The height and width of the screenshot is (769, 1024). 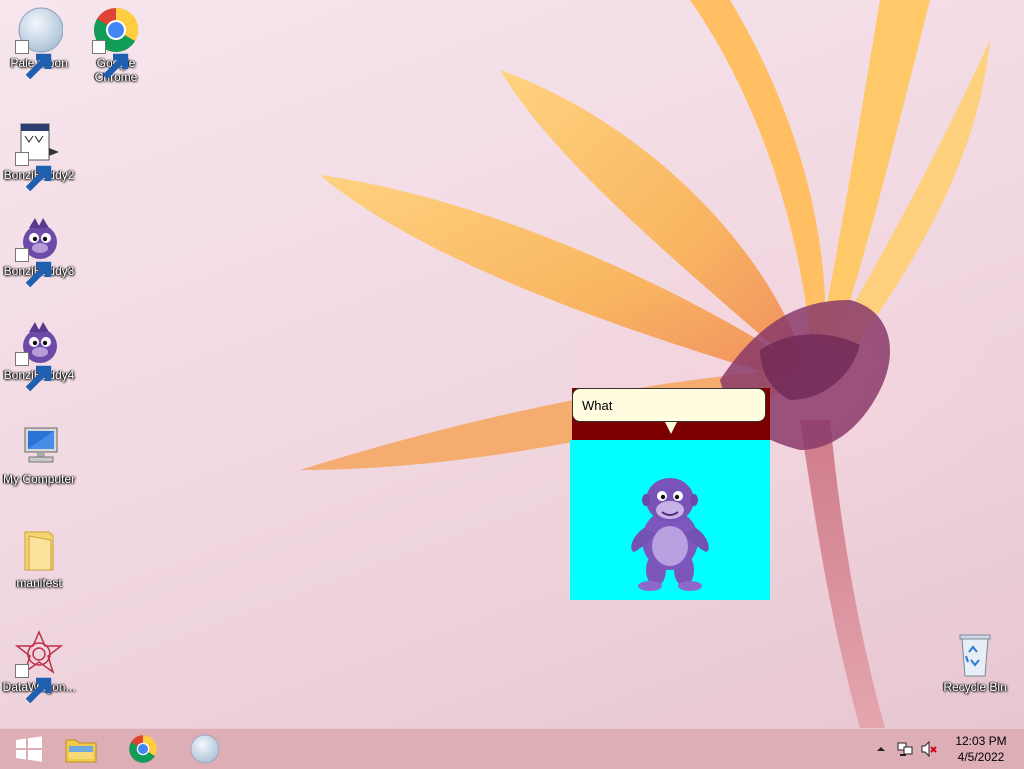 I want to click on desktop-icon-recycle-bin: Recycle Bin, so click(x=975, y=662).